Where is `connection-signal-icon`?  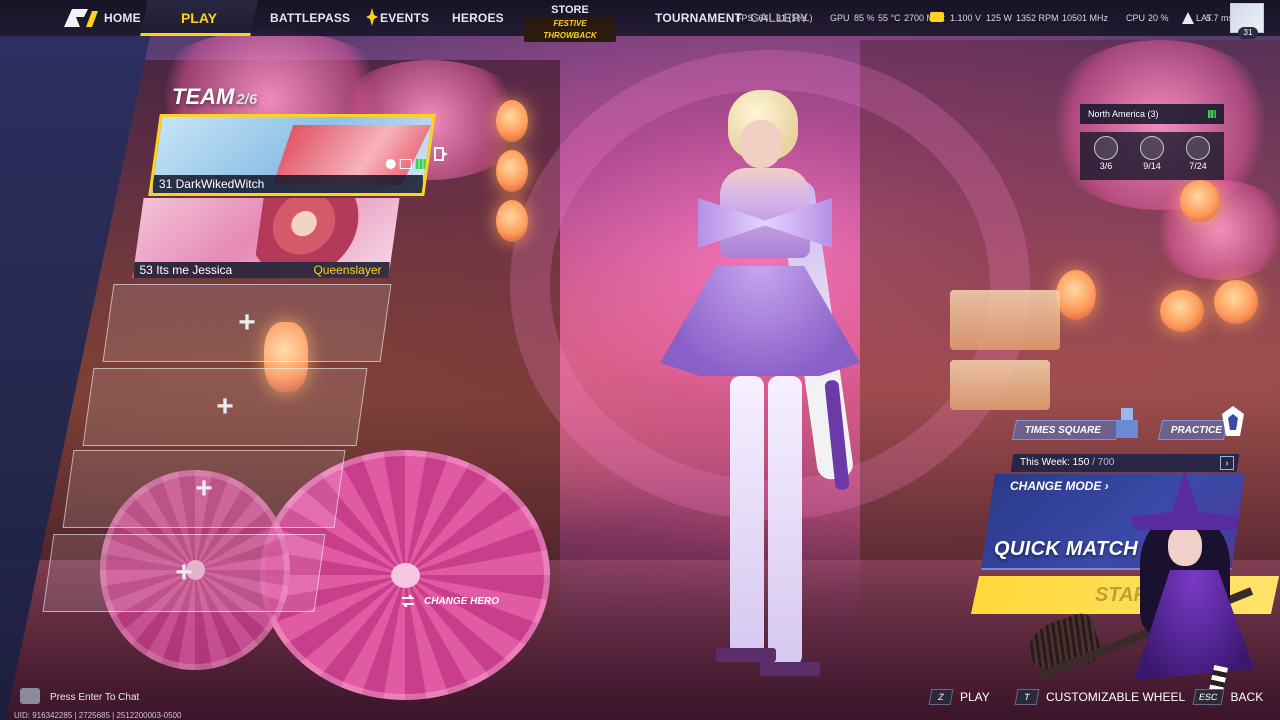 connection-signal-icon is located at coordinates (420, 164).